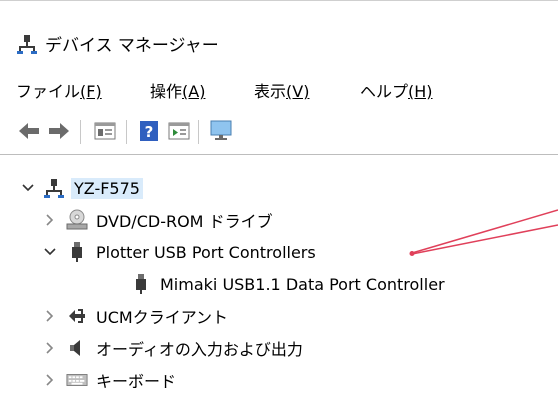 This screenshot has width=558, height=402. Describe the element at coordinates (28, 44) in the screenshot. I see `device-manager-app-icon` at that location.